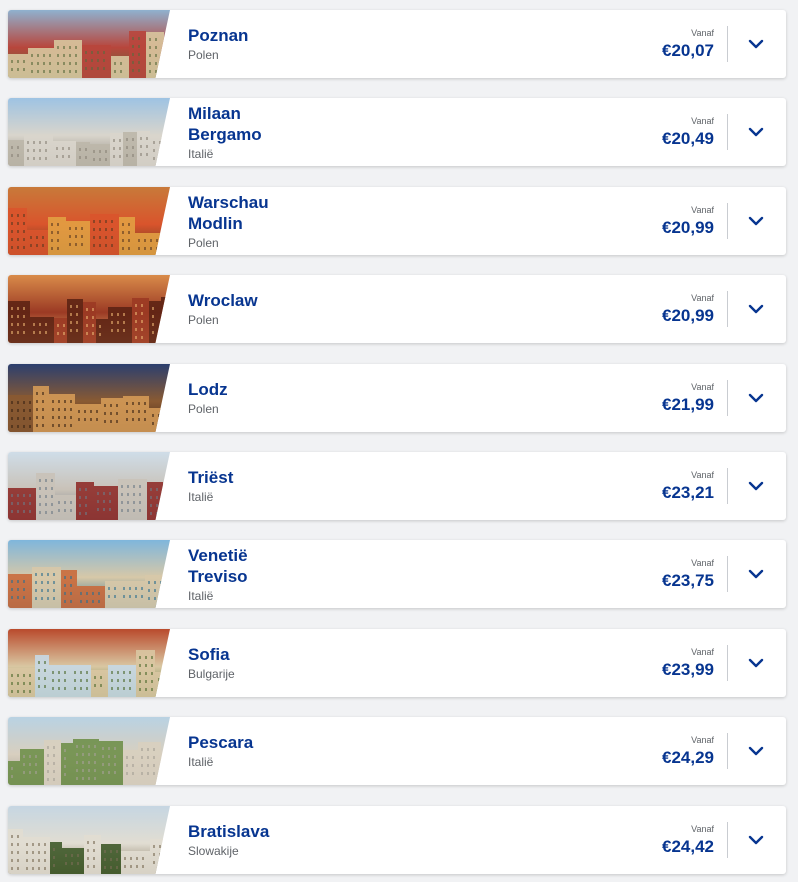 This screenshot has width=798, height=882. I want to click on destination-card: Pescara Italië Vanaf €24,29, so click(397, 751).